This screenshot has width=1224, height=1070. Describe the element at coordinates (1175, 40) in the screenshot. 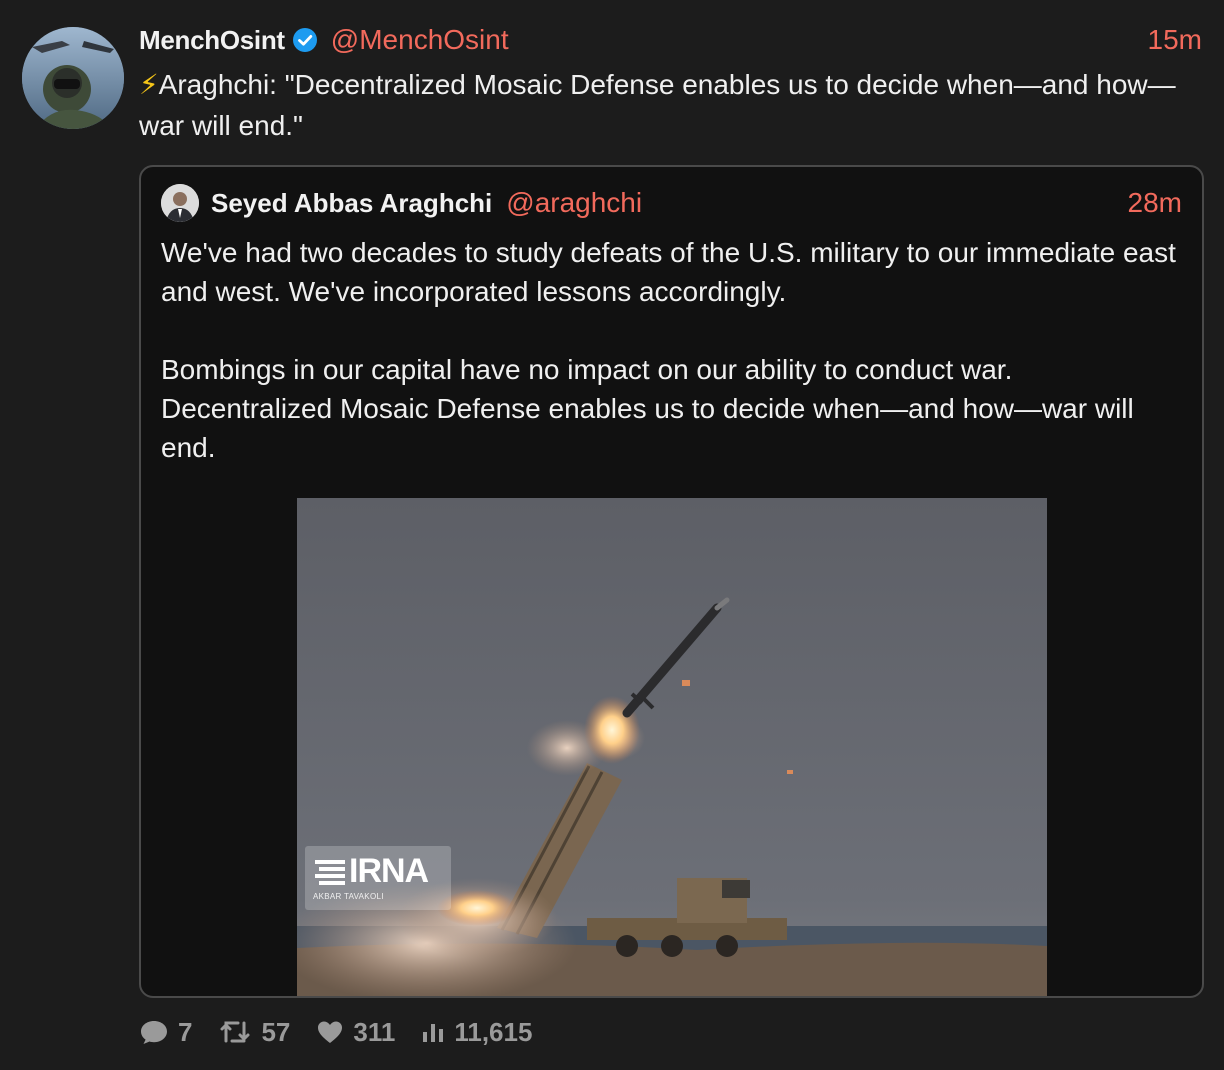

I see `tweet-timestamp: 15m` at that location.